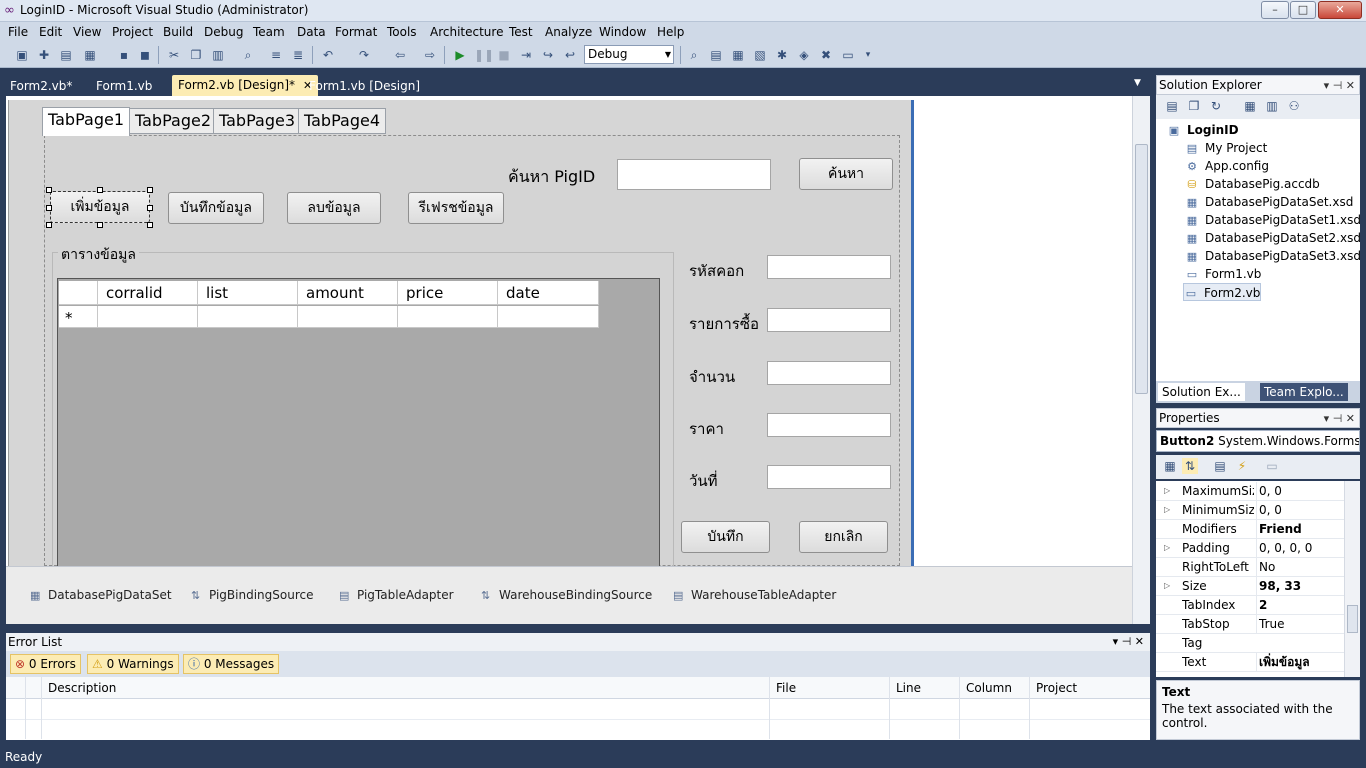  Describe the element at coordinates (829, 477) in the screenshot. I see `date-input` at that location.